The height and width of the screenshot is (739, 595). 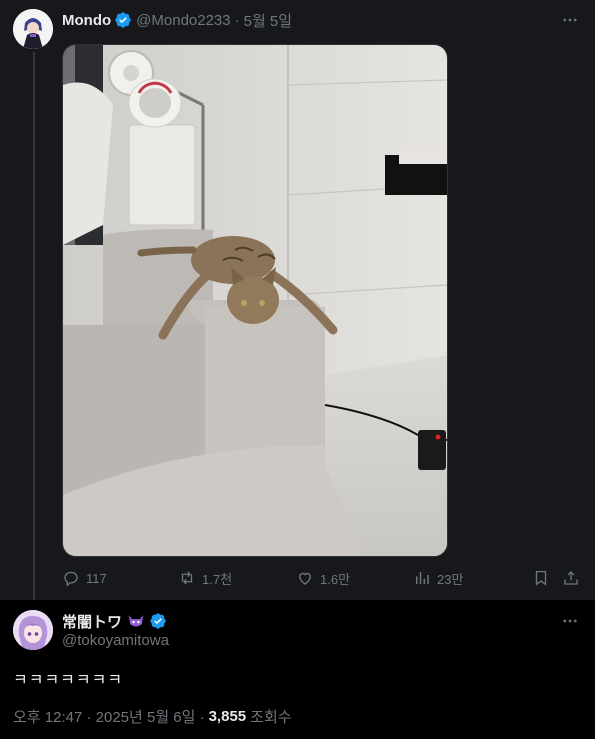 I want to click on author-handle: @Mondo2233, so click(x=183, y=20).